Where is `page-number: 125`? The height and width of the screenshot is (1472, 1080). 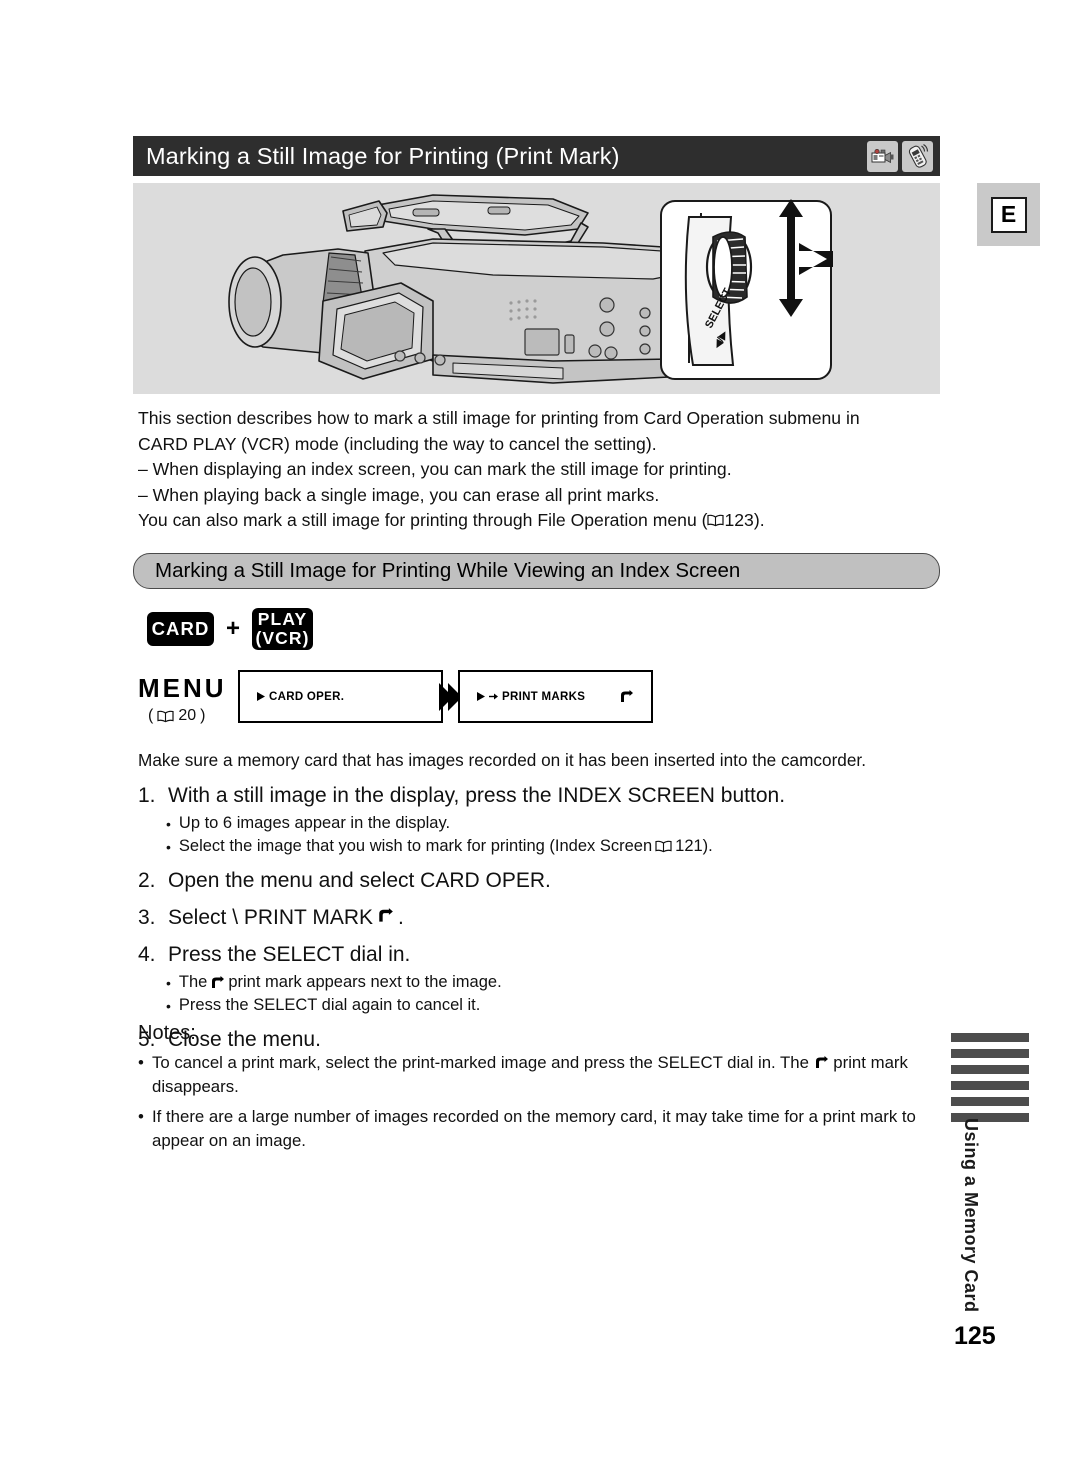 page-number: 125 is located at coordinates (975, 1336).